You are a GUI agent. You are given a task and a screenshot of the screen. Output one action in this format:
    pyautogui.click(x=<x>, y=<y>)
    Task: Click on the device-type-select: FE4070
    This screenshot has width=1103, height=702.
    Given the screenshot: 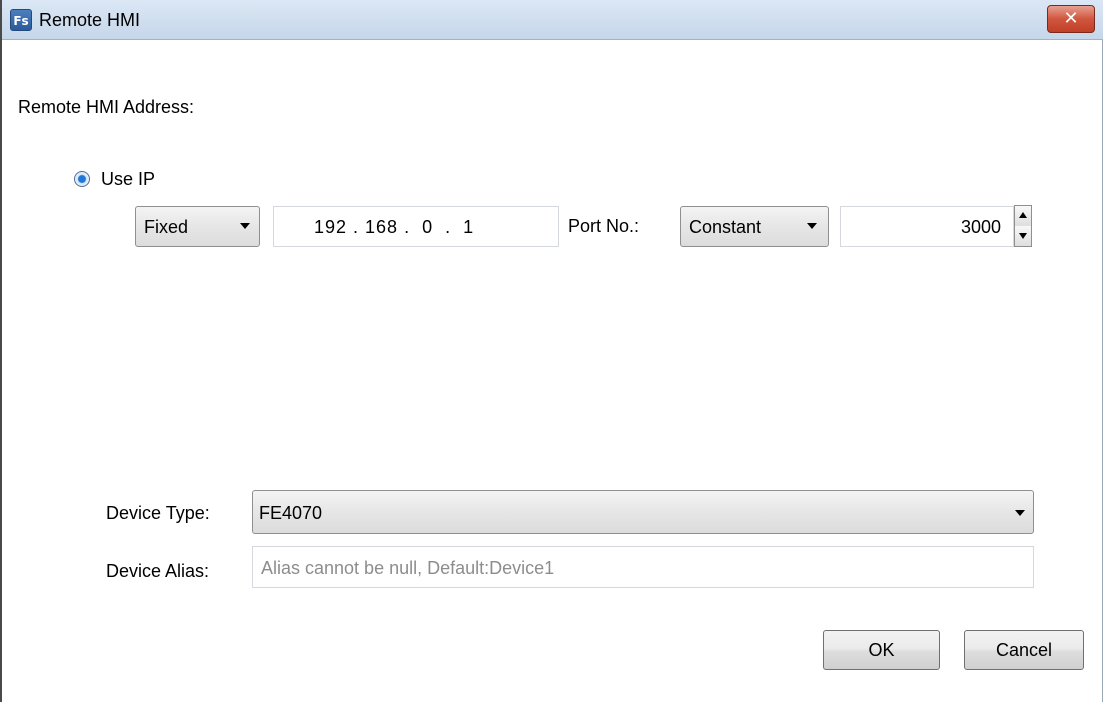 What is the action you would take?
    pyautogui.click(x=643, y=512)
    